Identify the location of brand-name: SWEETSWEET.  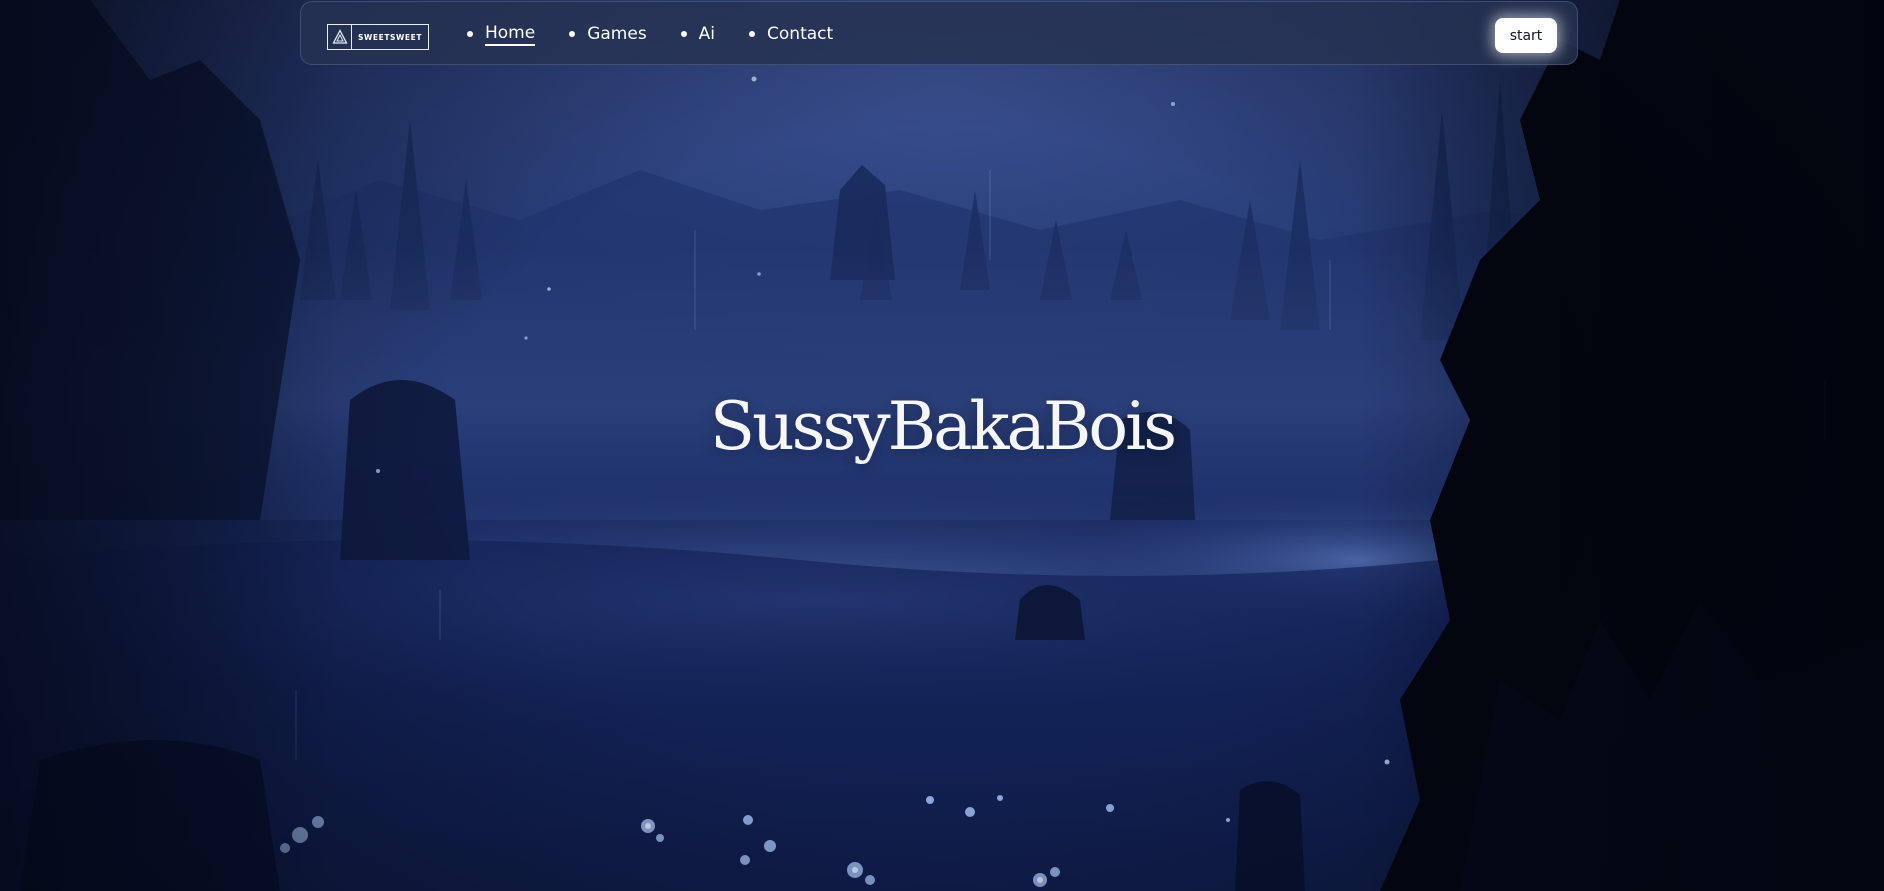
(390, 37).